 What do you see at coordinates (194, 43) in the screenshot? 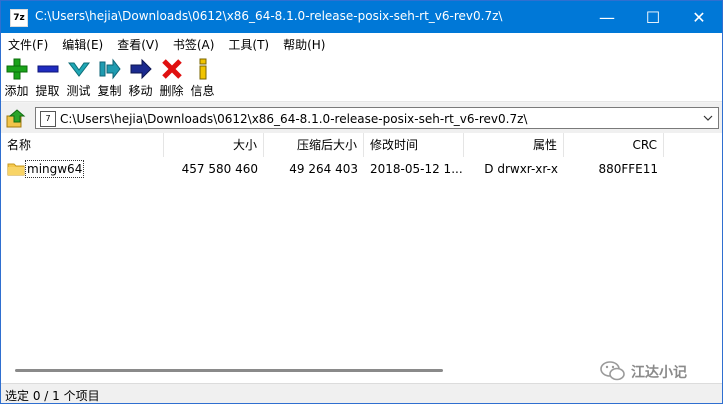
I see `menu-bookmarks: 书签(A)` at bounding box center [194, 43].